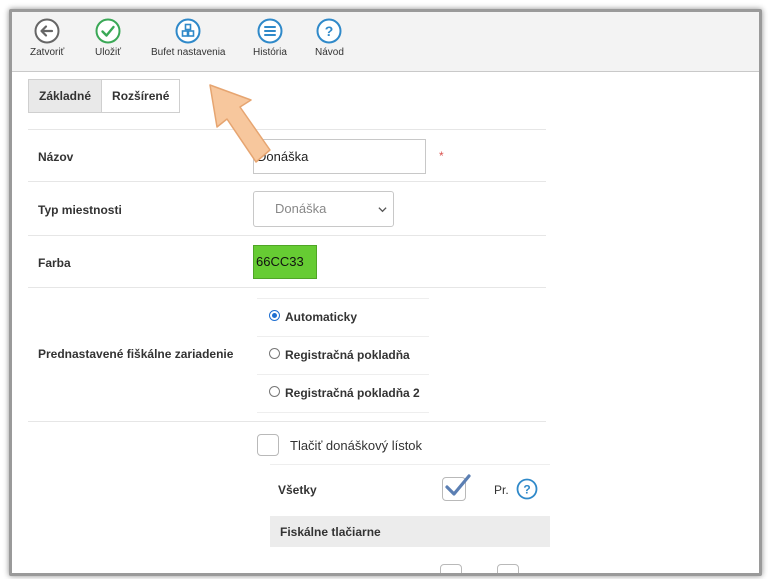 This screenshot has height=579, width=768. I want to click on print-delivery-label: Tlačiť donáškový lístok, so click(356, 445).